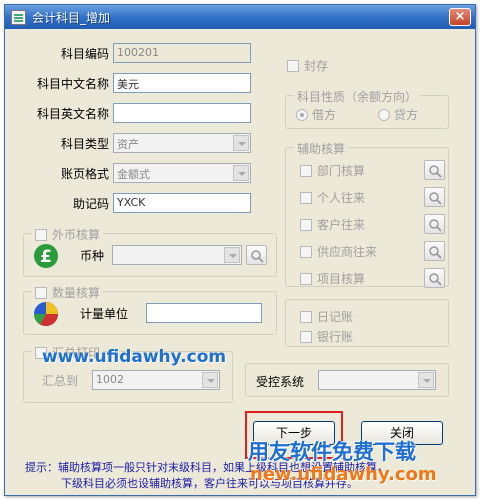 This screenshot has height=500, width=480. I want to click on summary-legend: 汇总打印, so click(68, 352).